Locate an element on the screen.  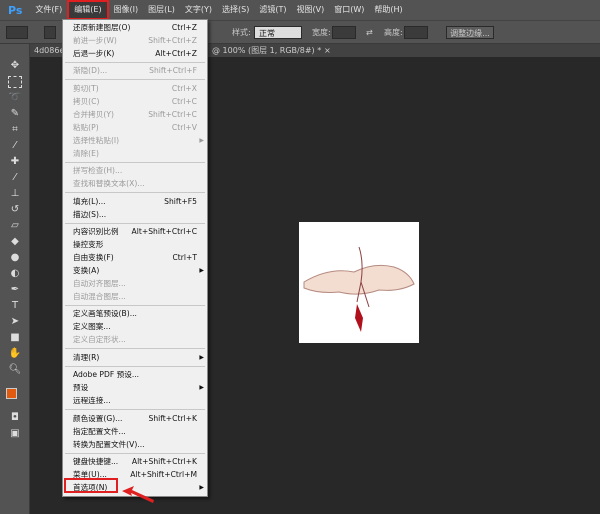
edit-menu-item: 合并拷贝(Y) Shift+Ctrl+C is located at coordinates (135, 114).